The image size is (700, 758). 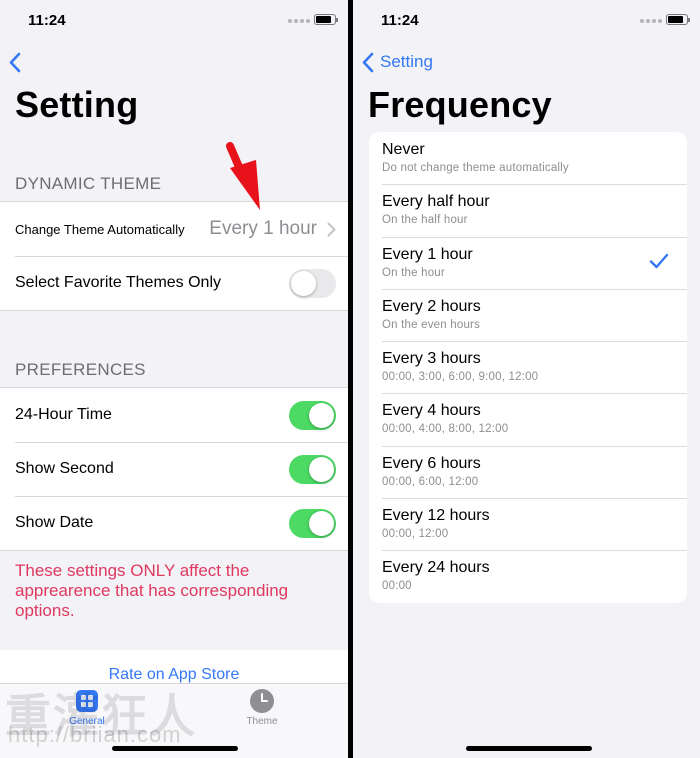 What do you see at coordinates (430, 481) in the screenshot?
I see `option-subtitle: 00:00, 6:00, 12:00` at bounding box center [430, 481].